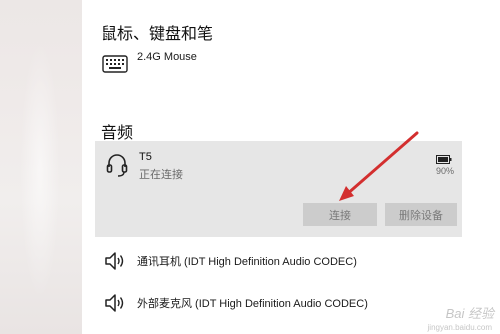  I want to click on audio-heading: 音频, so click(117, 133).